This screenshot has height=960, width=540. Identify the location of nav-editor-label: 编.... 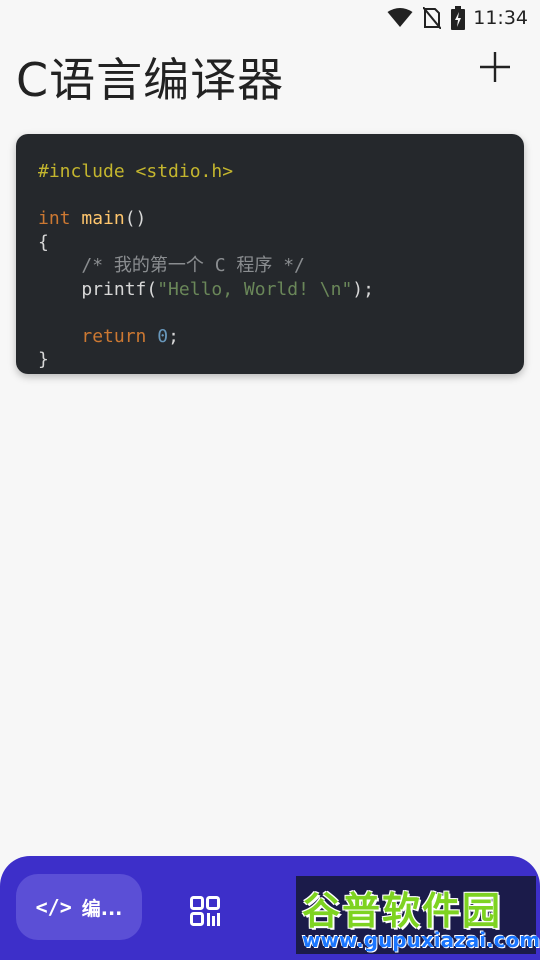
(102, 908).